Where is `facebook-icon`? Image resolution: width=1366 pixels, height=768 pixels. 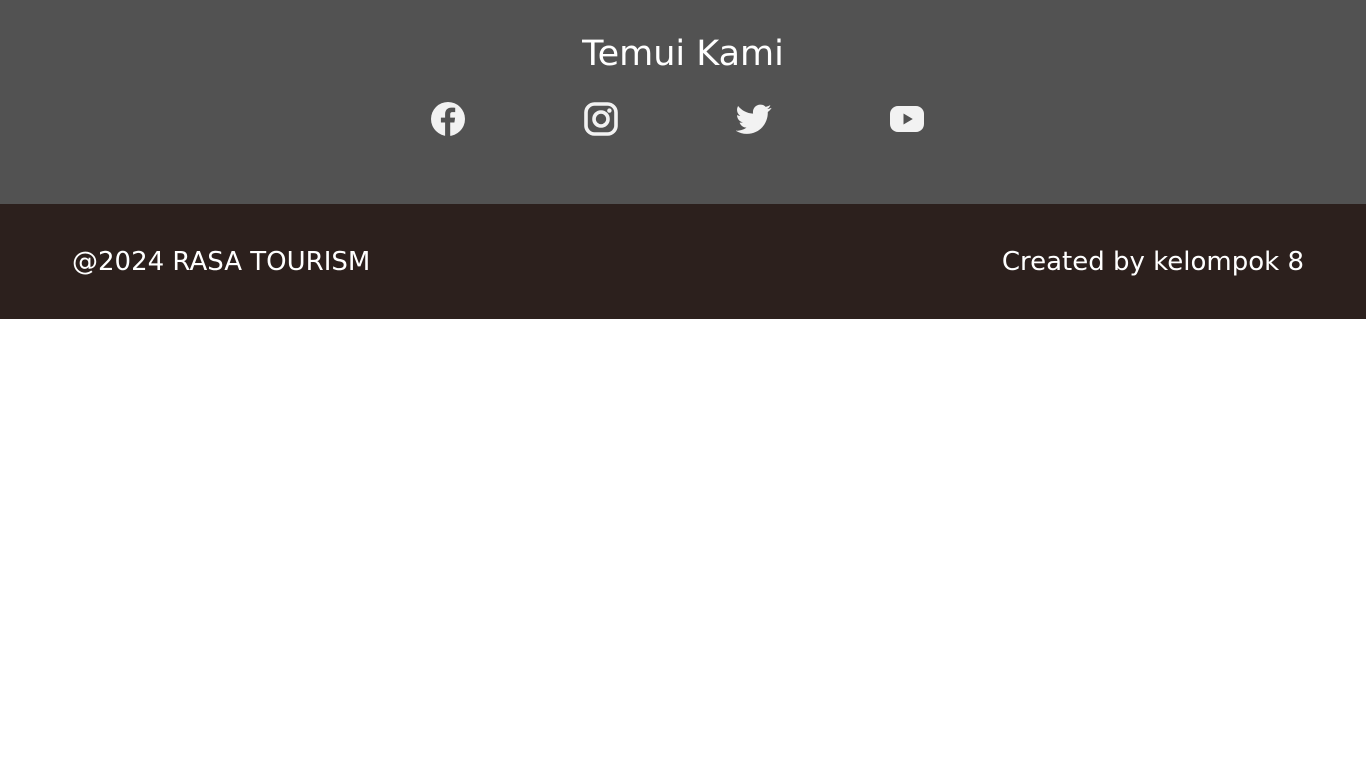 facebook-icon is located at coordinates (448, 119).